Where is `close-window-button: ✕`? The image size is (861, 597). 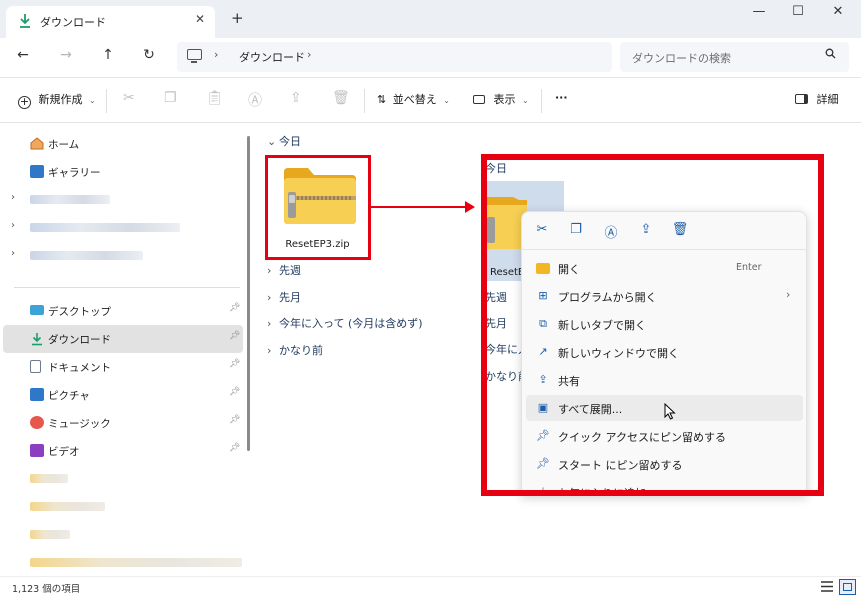
close-window-button: ✕ is located at coordinates (838, 11).